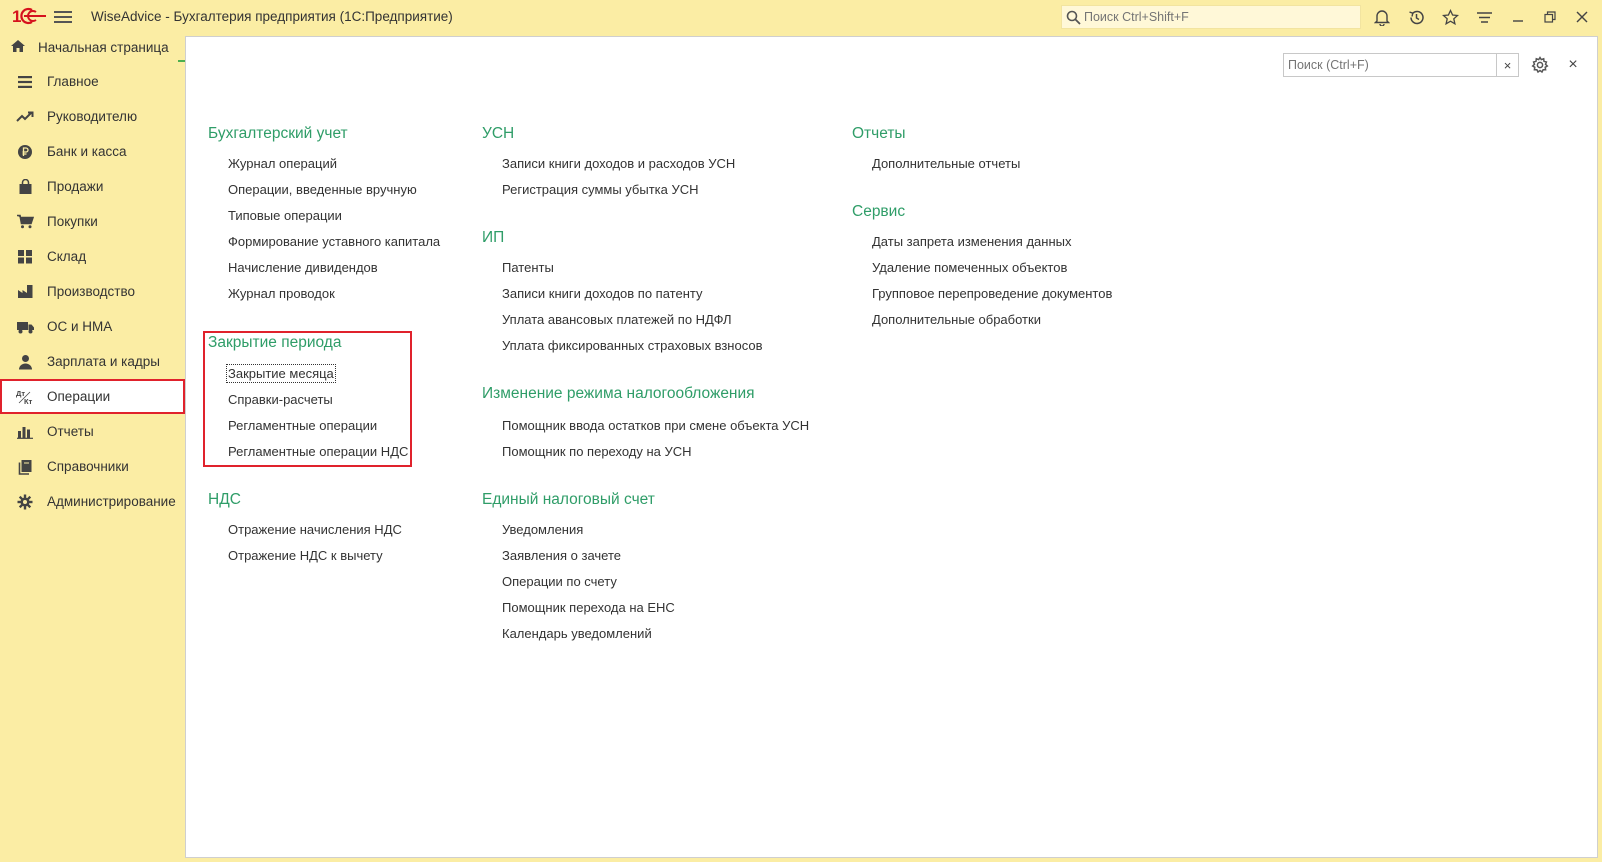  I want to click on link-calculation-certificates: Справки-расчеты, so click(280, 399).